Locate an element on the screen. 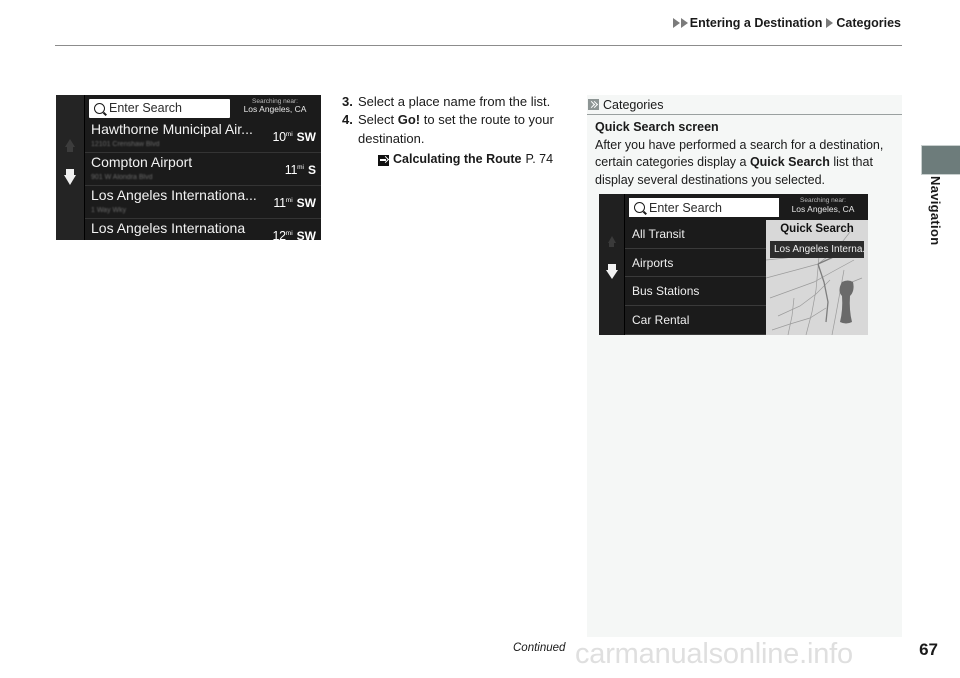 The height and width of the screenshot is (678, 960). breadcrumb-section: Entering a Destination is located at coordinates (756, 23).